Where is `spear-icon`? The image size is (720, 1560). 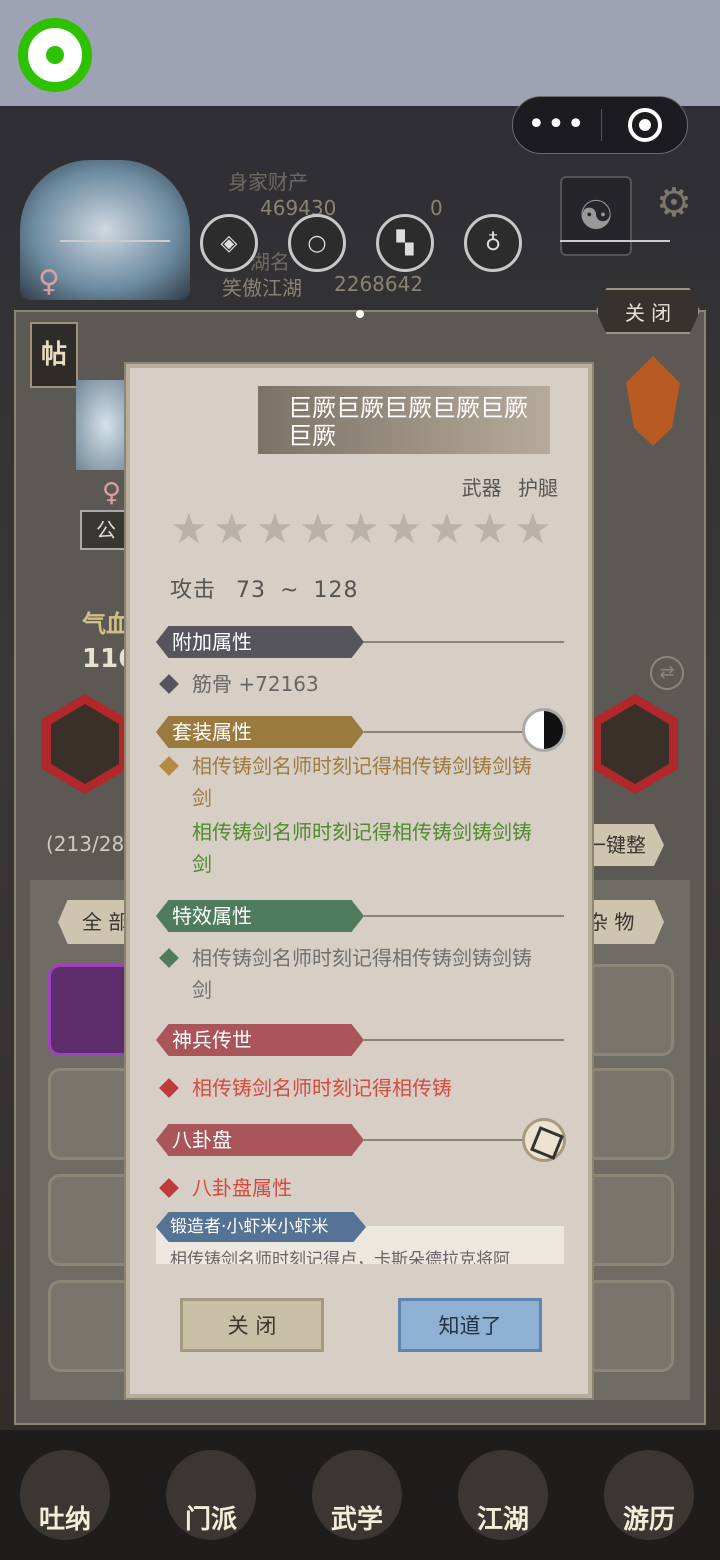 spear-icon is located at coordinates (85, 744).